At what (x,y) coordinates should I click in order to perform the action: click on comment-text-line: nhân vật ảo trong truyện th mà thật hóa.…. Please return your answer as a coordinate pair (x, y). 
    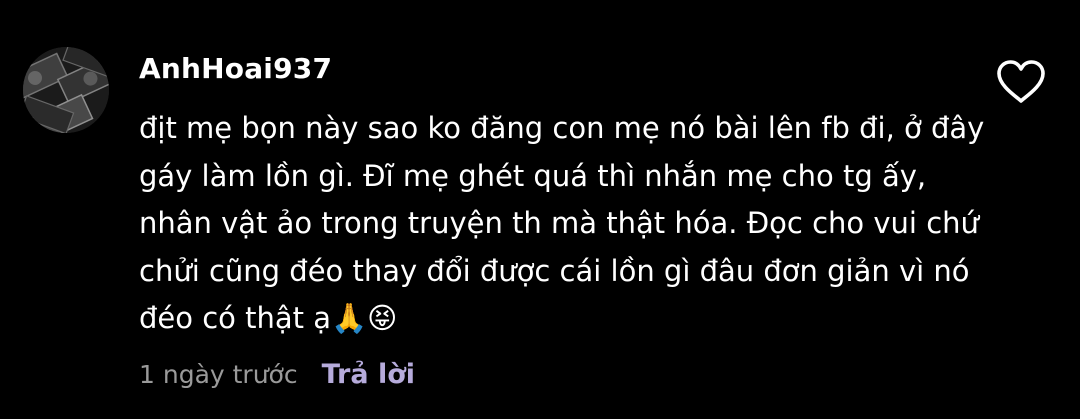
    Looking at the image, I should click on (559, 223).